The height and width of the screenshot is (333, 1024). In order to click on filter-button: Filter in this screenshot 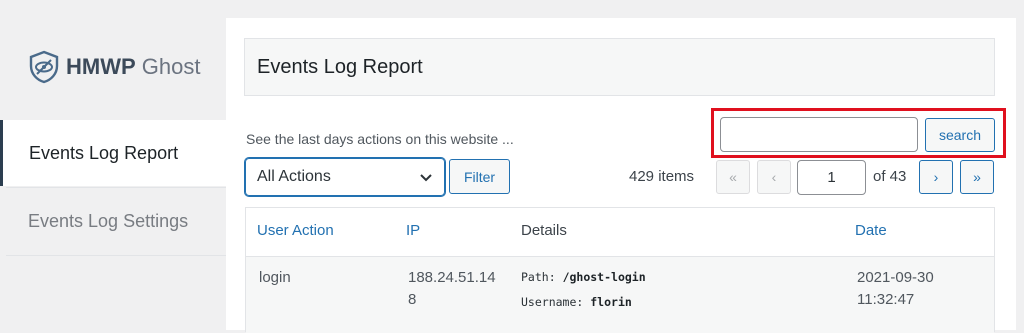, I will do `click(479, 176)`.